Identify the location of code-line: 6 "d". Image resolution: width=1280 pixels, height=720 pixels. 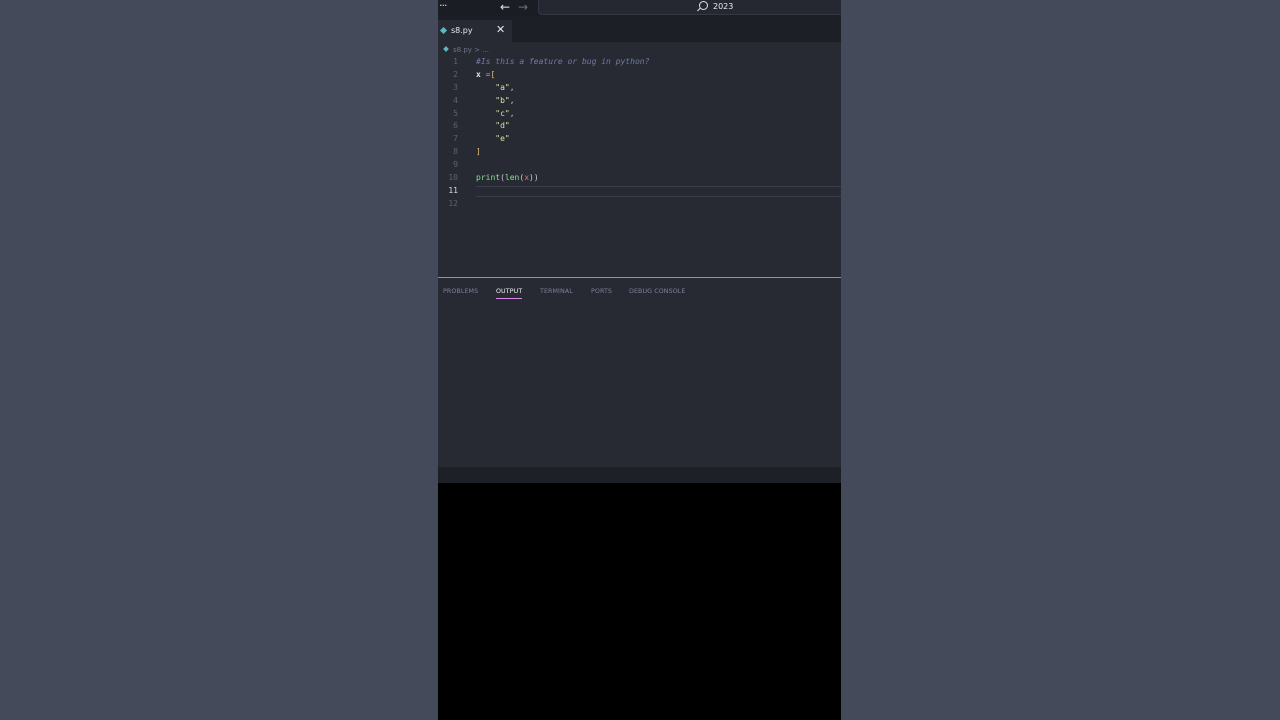
(639, 126).